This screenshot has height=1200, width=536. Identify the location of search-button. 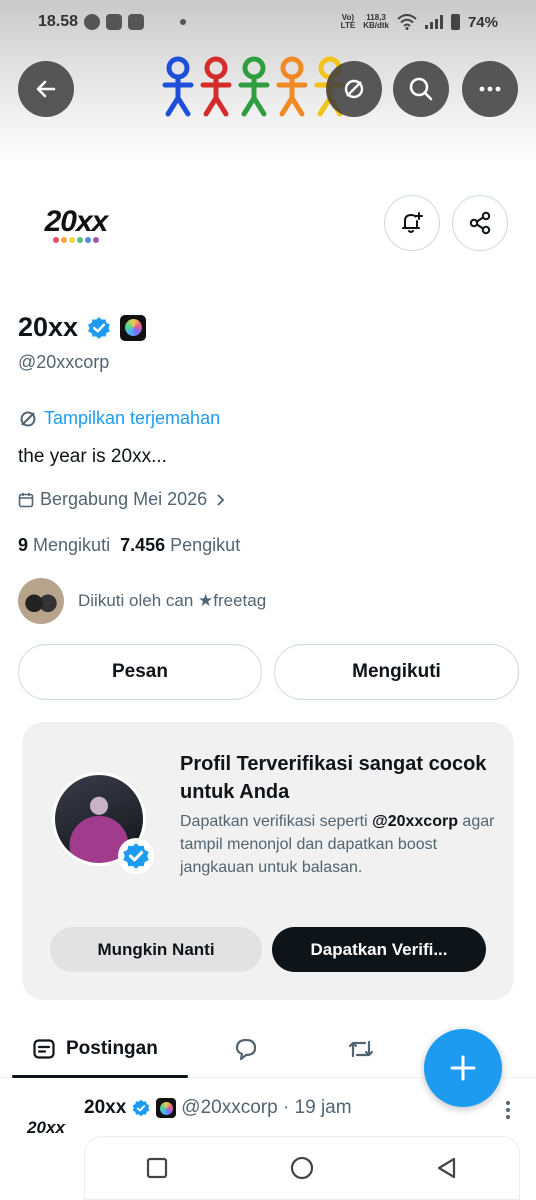
(421, 89).